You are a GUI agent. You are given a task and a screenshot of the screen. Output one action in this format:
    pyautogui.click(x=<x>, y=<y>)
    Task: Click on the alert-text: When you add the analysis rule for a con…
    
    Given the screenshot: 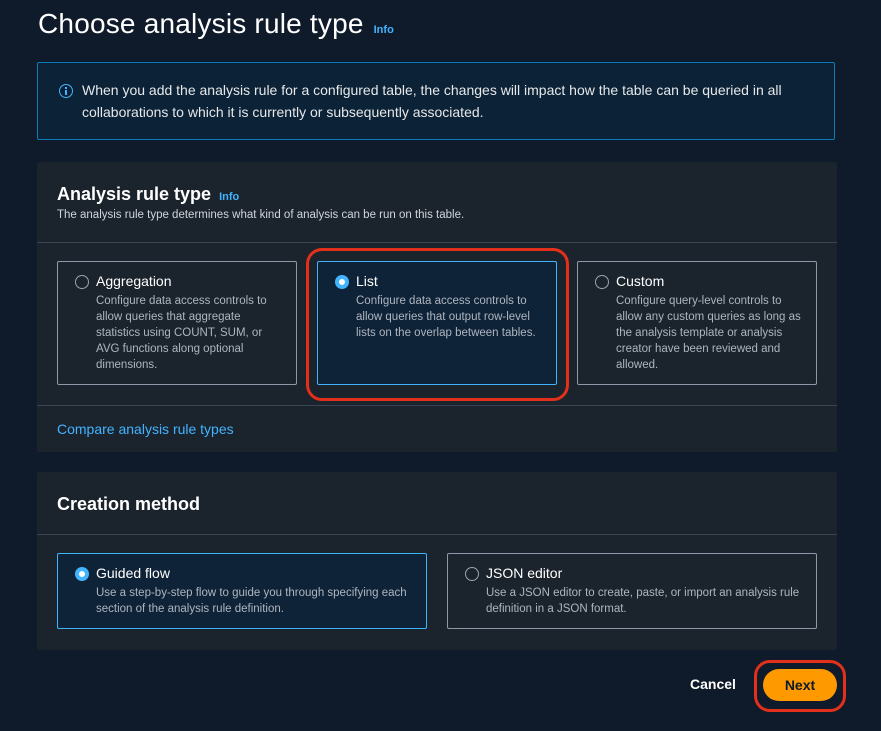 What is the action you would take?
    pyautogui.click(x=432, y=101)
    